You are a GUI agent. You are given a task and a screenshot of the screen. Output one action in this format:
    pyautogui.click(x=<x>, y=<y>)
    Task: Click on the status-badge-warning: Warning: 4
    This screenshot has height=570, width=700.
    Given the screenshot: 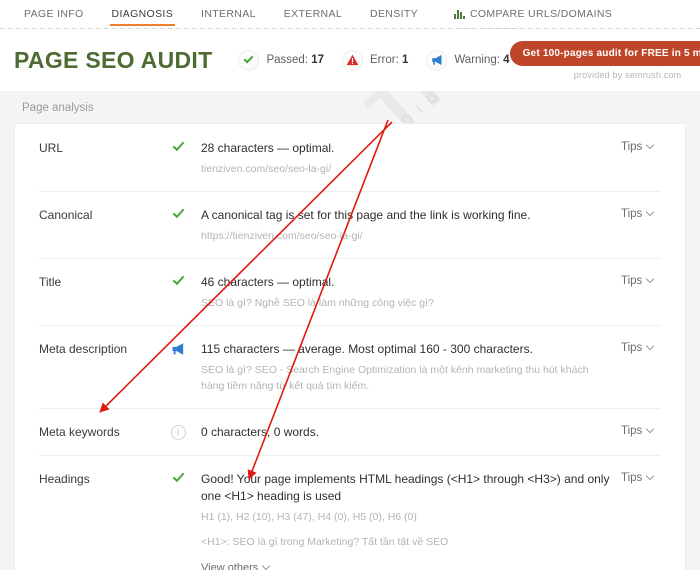 What is the action you would take?
    pyautogui.click(x=468, y=60)
    